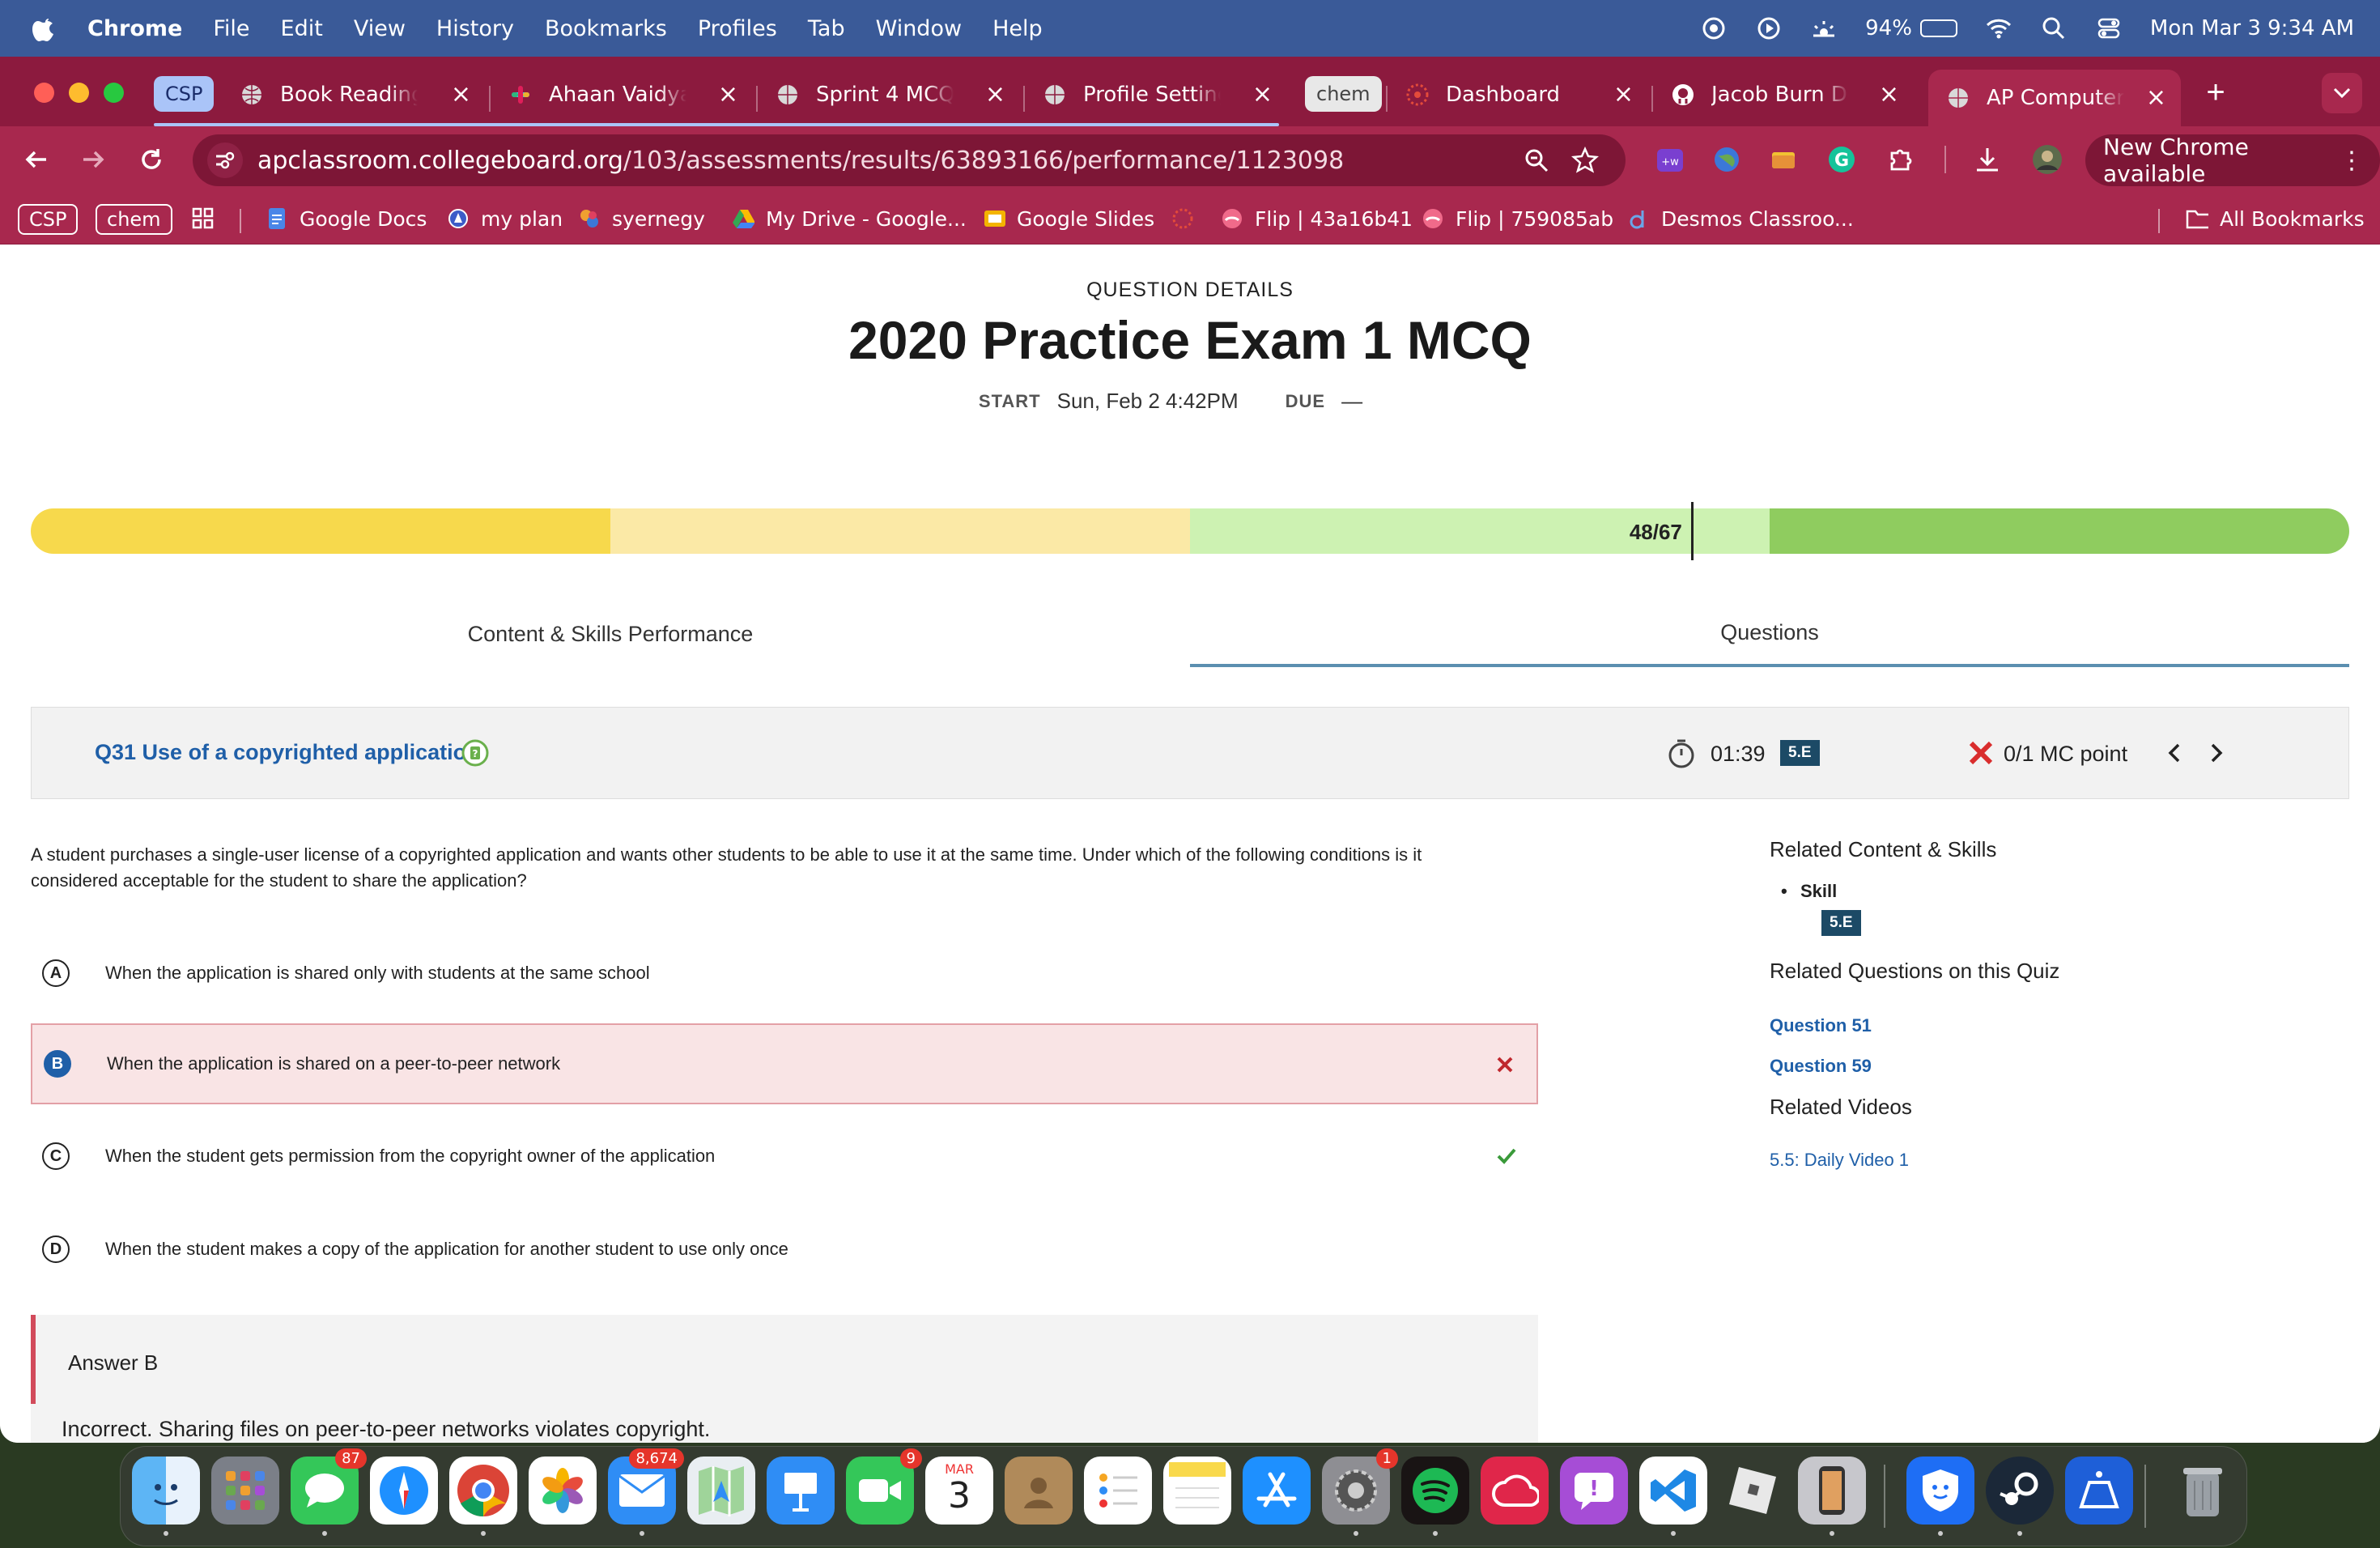 The width and height of the screenshot is (2380, 1548). I want to click on calendar-icon: MAR 3, so click(959, 1491).